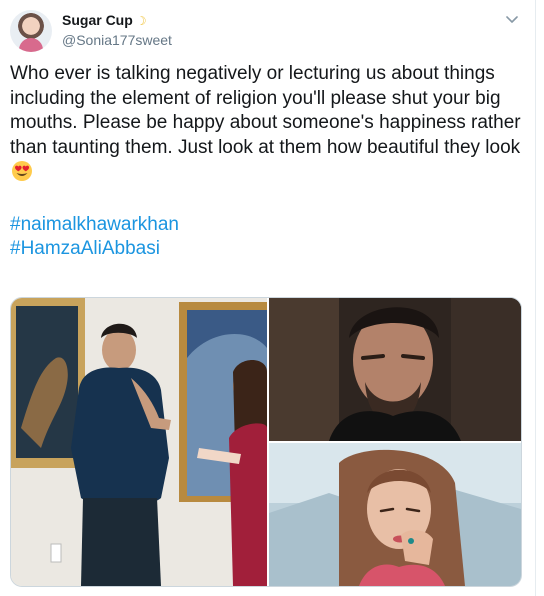  What do you see at coordinates (266, 237) in the screenshot?
I see `hashtag-list: #naimalkhawarkhan #HamzaAliAbbasi` at bounding box center [266, 237].